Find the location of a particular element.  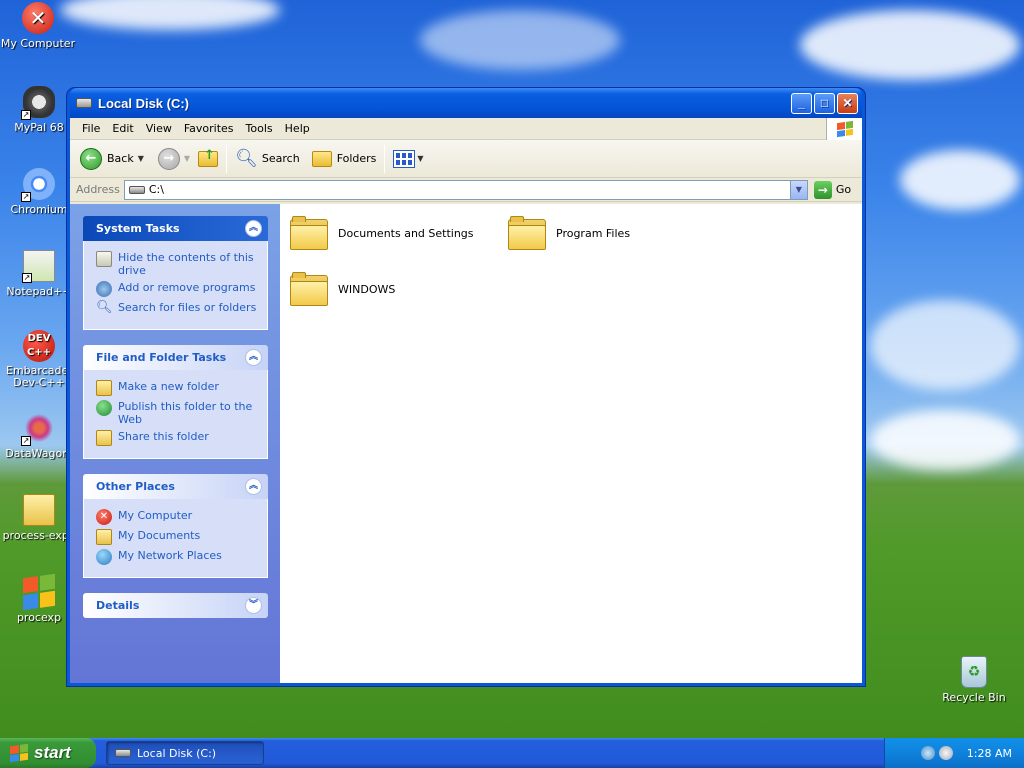

task-label: Make a new folder is located at coordinates (168, 386).